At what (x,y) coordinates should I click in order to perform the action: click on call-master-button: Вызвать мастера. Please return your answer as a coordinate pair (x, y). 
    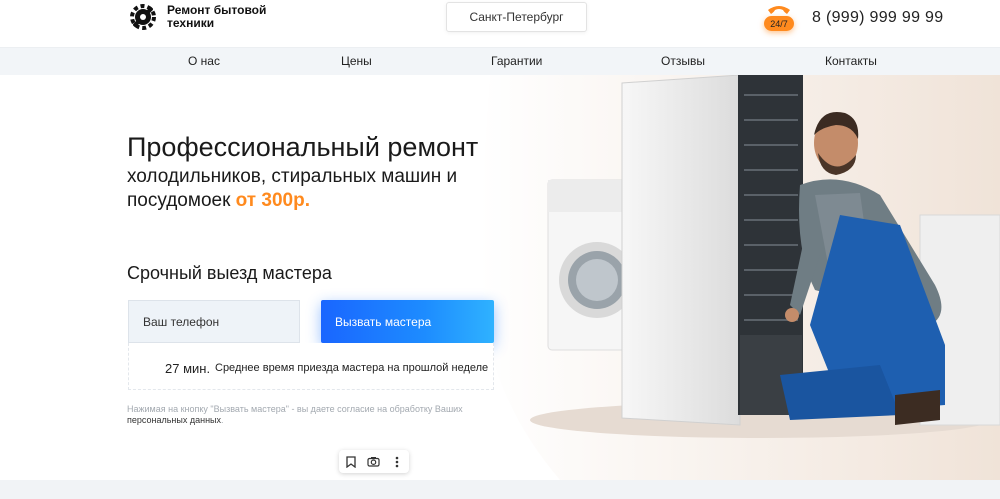
    Looking at the image, I should click on (407, 321).